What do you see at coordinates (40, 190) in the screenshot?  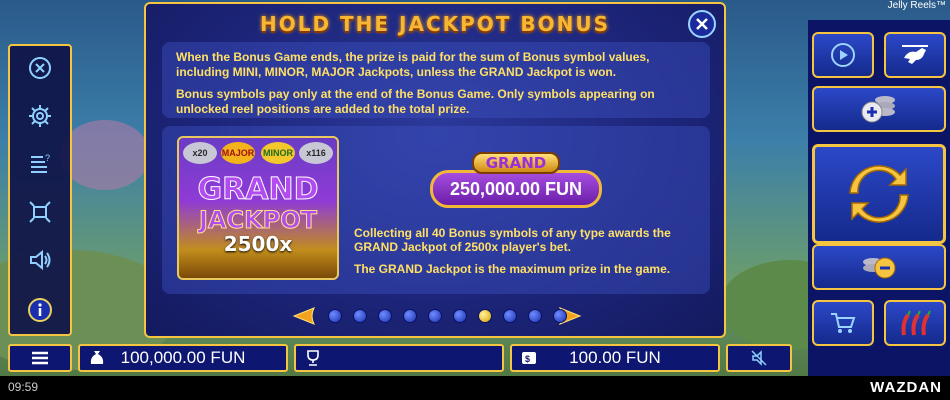 I see `left-menu: ?` at bounding box center [40, 190].